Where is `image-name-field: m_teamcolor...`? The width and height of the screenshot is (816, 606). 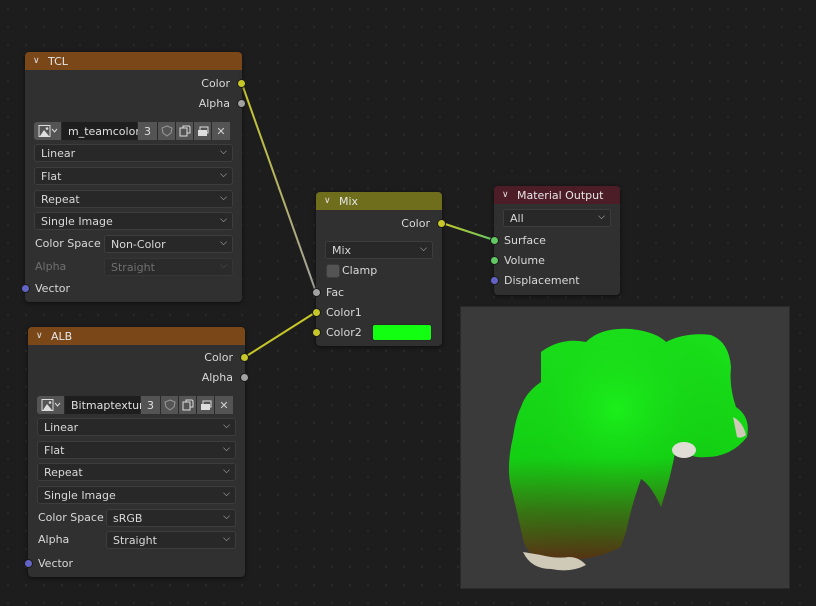
image-name-field: m_teamcolor... is located at coordinates (105, 131).